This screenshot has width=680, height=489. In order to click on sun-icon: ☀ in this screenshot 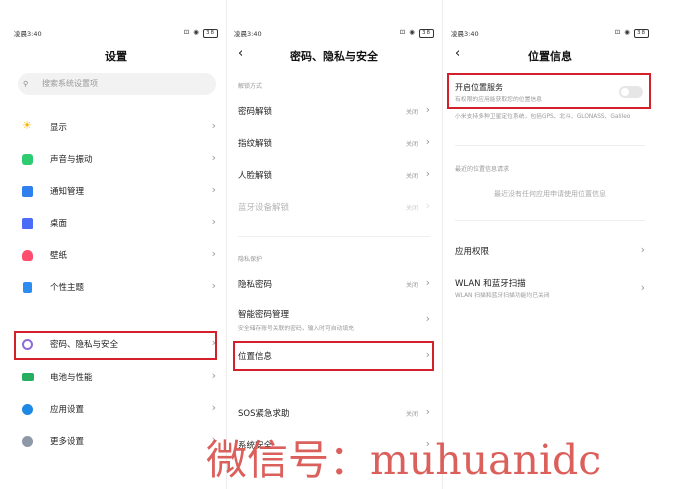, I will do `click(27, 125)`.